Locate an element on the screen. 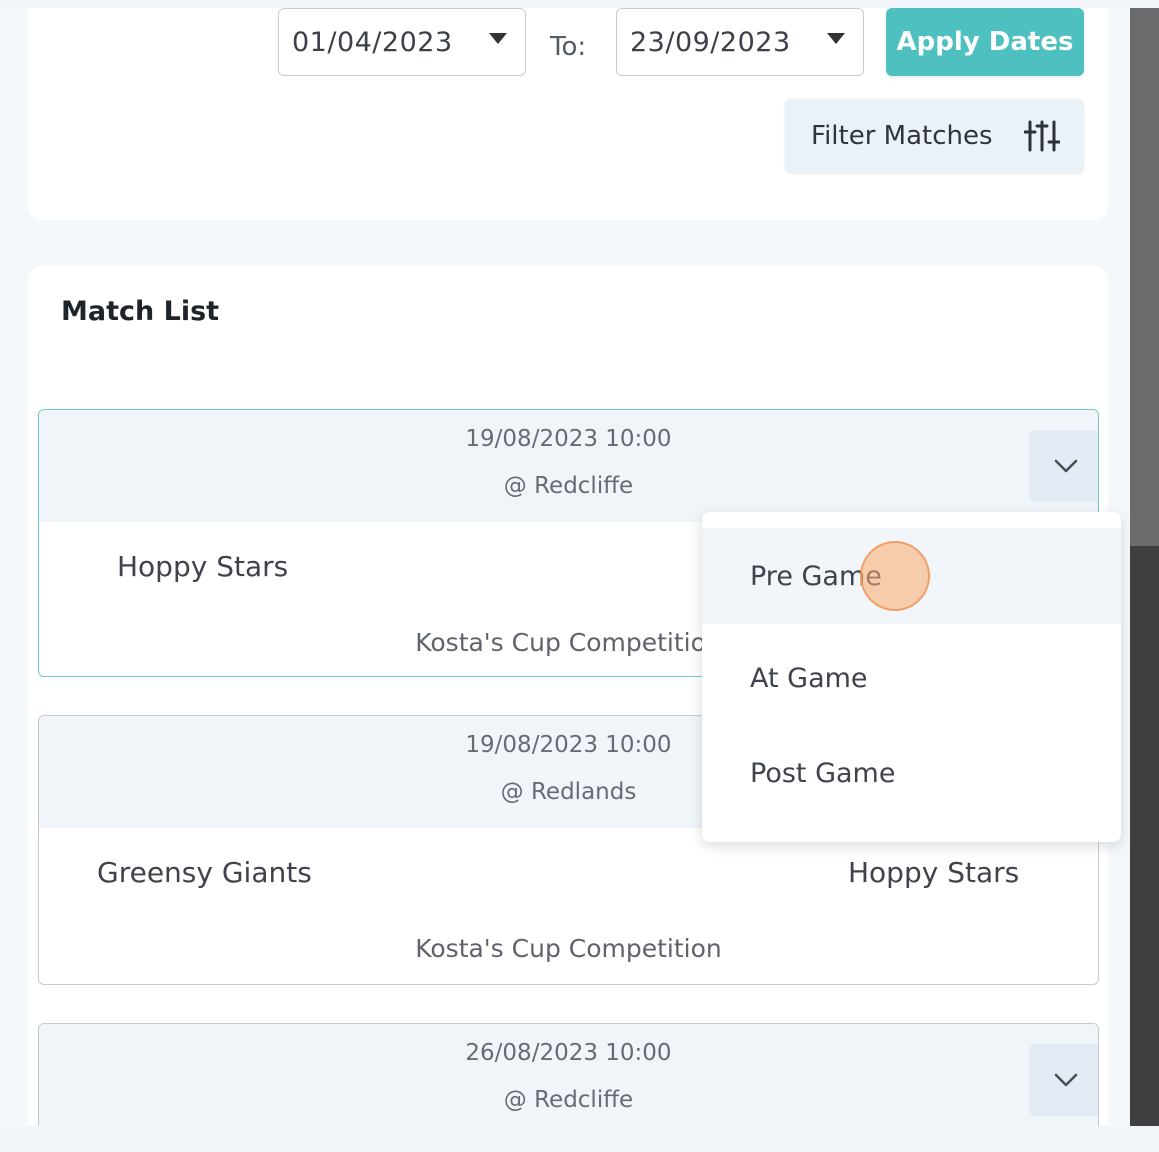  to-date-value: 23/09/2023 is located at coordinates (710, 42).